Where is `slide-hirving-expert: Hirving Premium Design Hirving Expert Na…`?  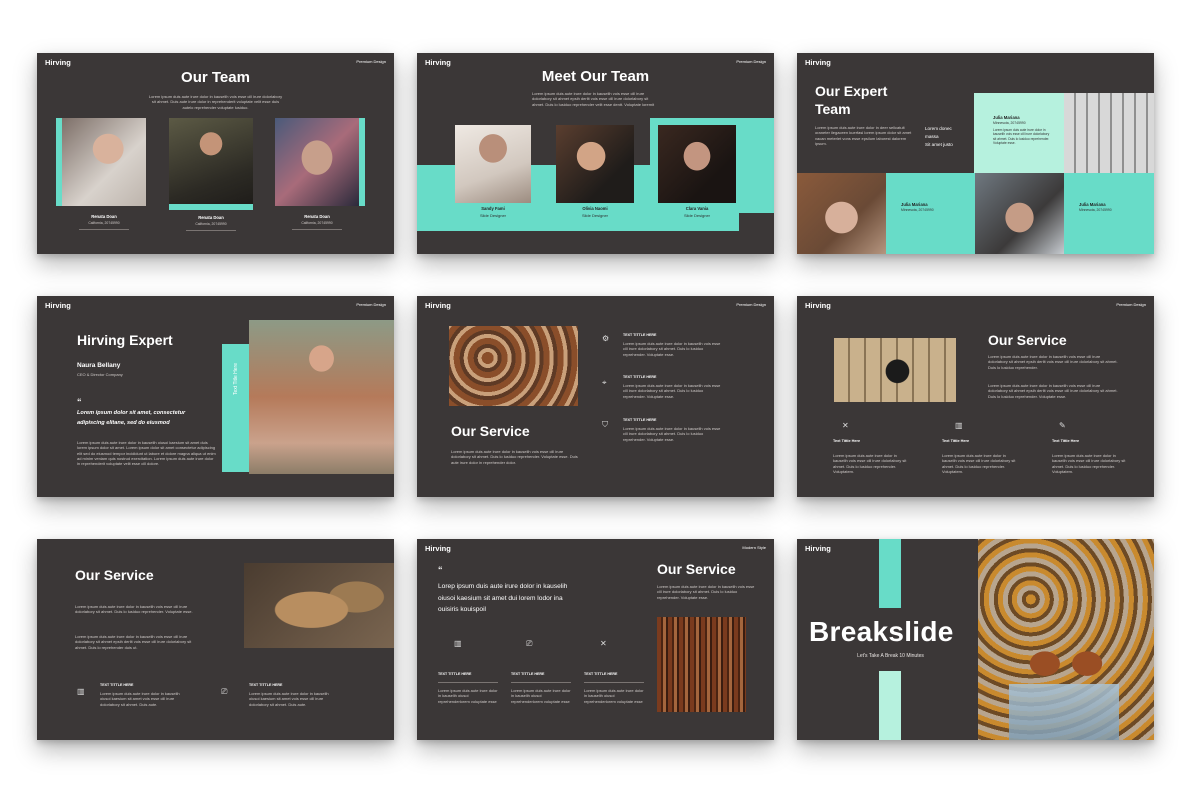 slide-hirving-expert: Hirving Premium Design Hirving Expert Na… is located at coordinates (215, 396).